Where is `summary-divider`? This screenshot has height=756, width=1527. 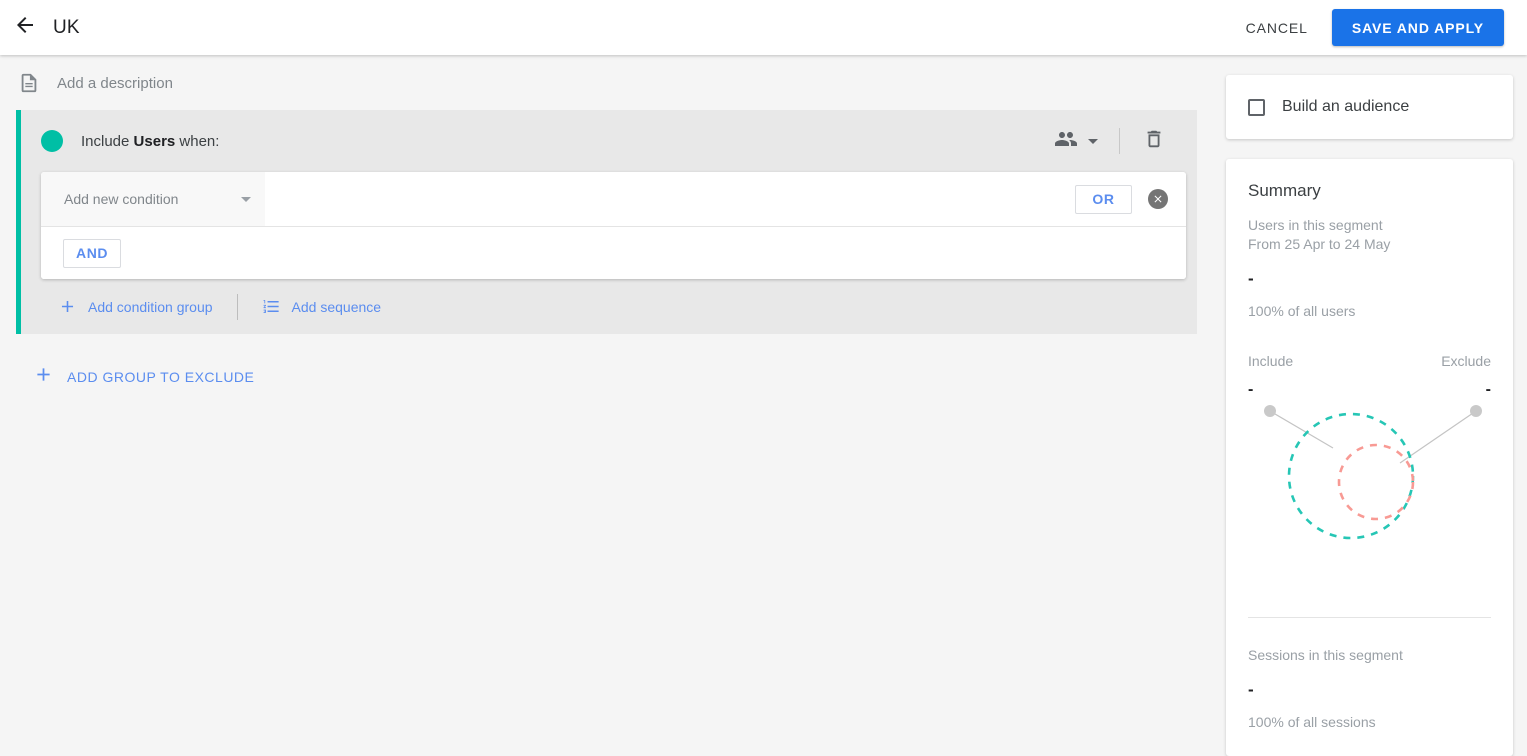 summary-divider is located at coordinates (1369, 617).